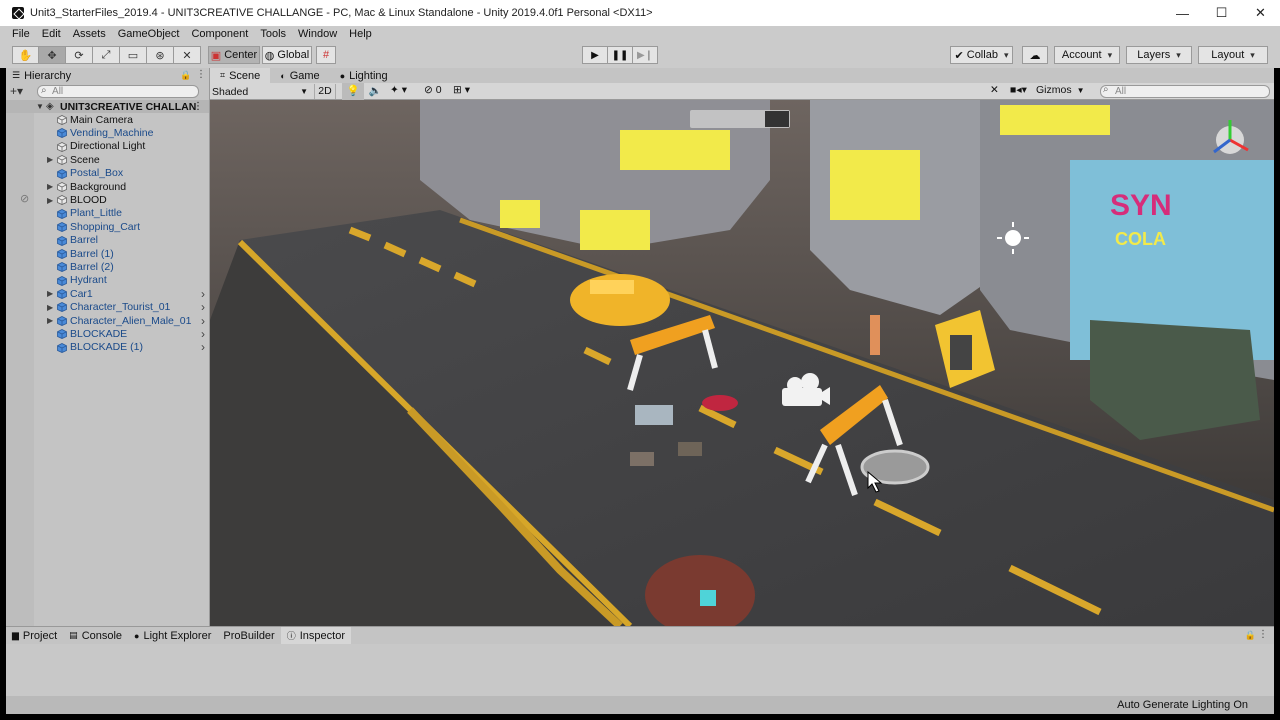 This screenshot has width=1280, height=720. Describe the element at coordinates (273, 34) in the screenshot. I see `menu-tools: Tools` at that location.